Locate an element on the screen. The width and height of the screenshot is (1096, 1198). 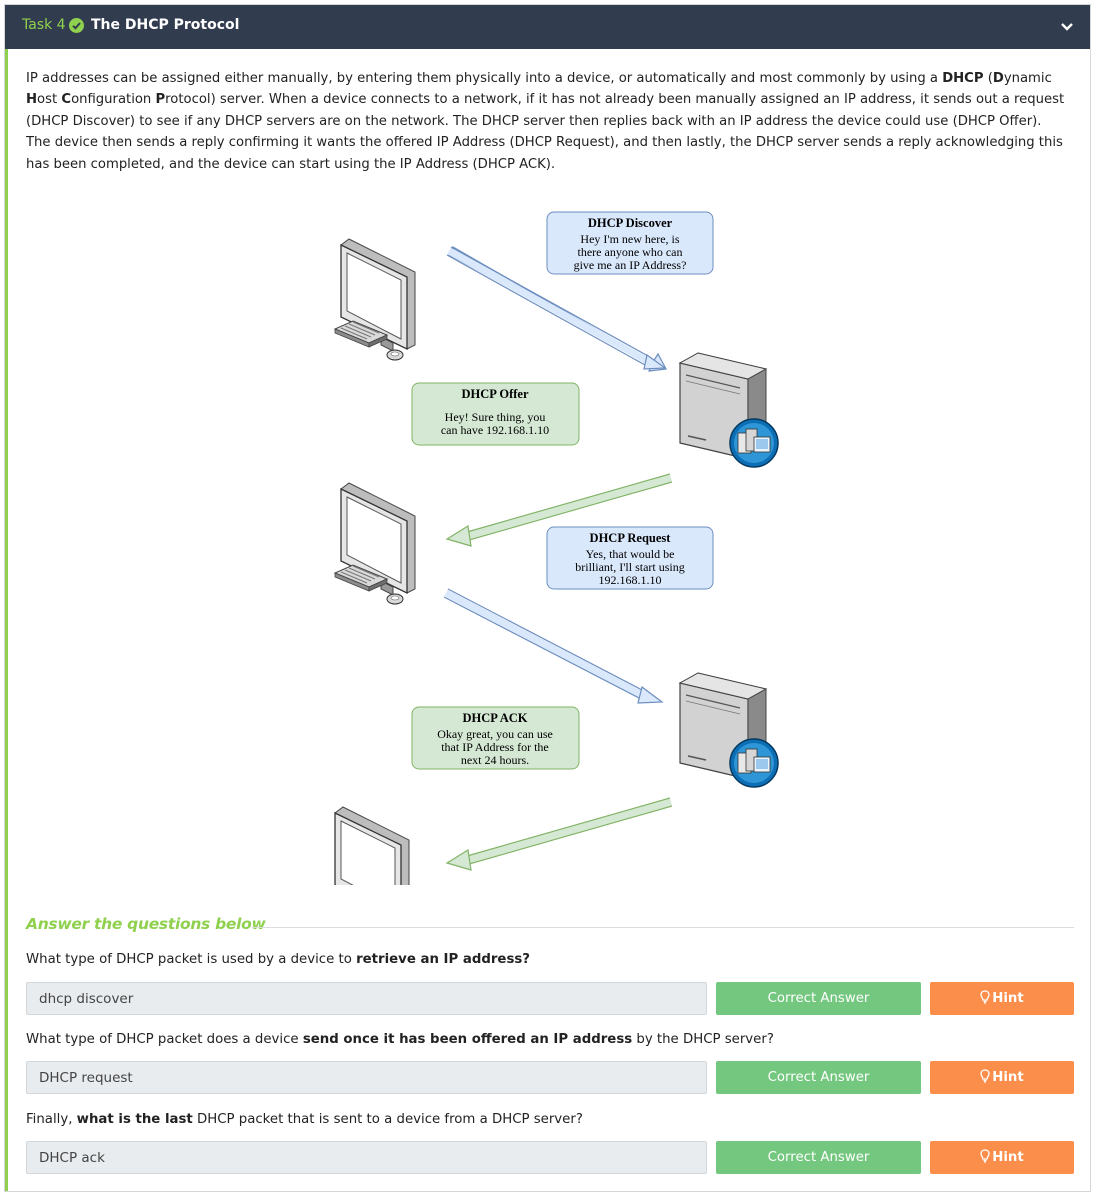
offer-line: can have 192.168.1.10 is located at coordinates (495, 430).